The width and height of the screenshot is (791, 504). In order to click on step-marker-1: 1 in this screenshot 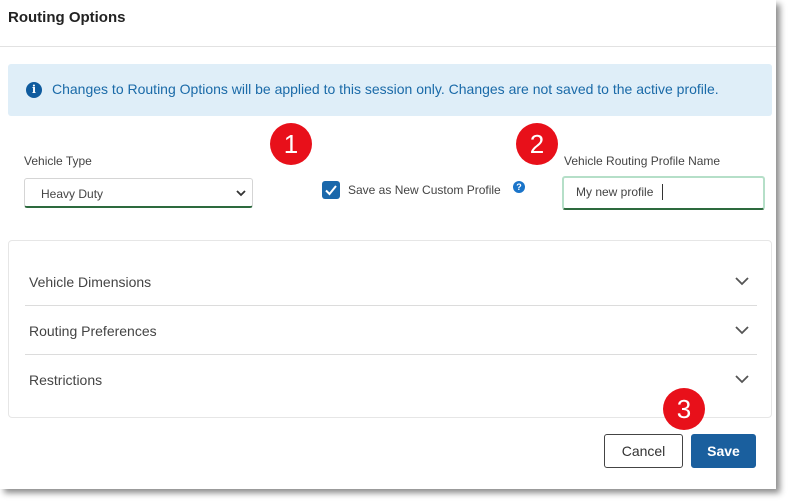, I will do `click(291, 144)`.